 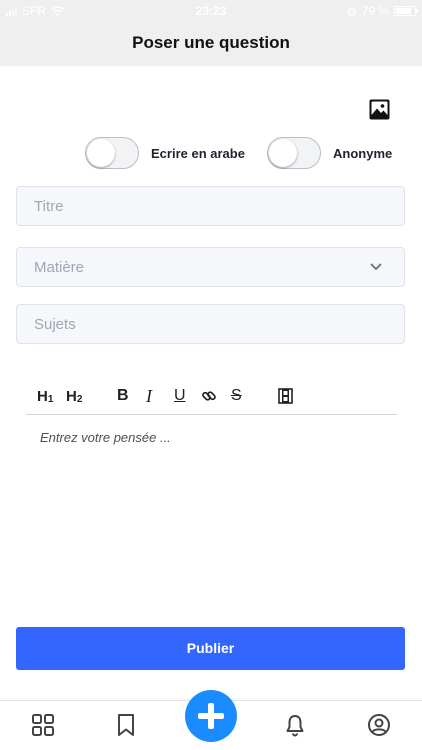 I want to click on arabic-toggle, so click(x=112, y=153).